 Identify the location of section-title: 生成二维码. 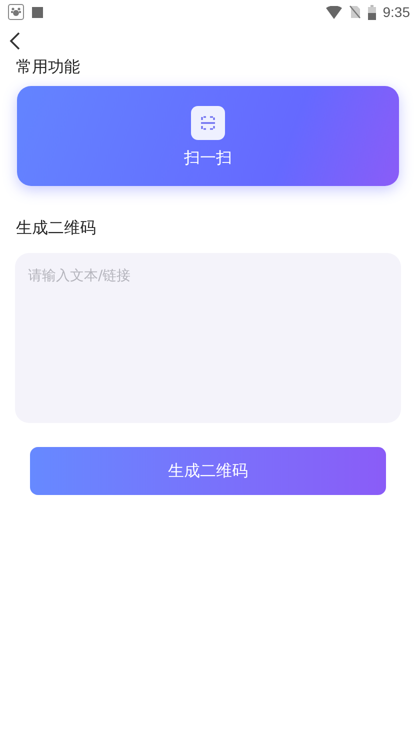
(56, 228).